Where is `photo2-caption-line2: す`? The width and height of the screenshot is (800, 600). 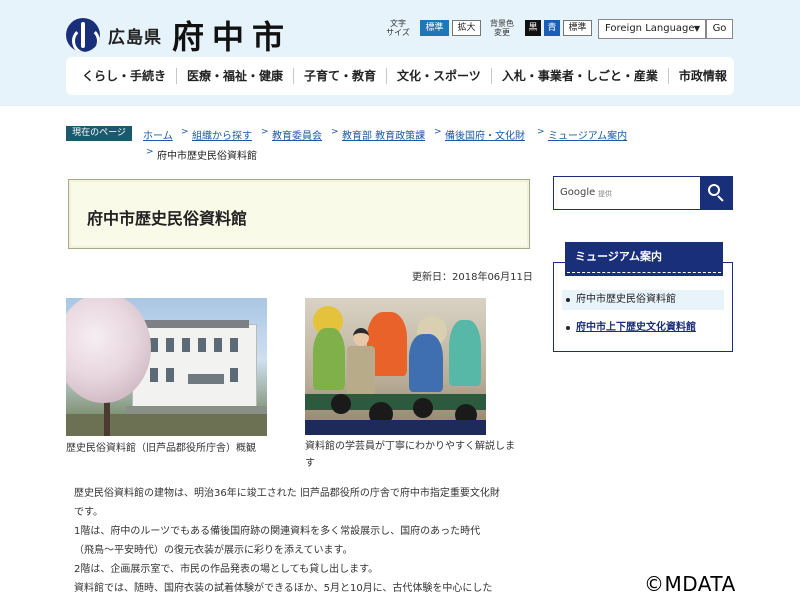 photo2-caption-line2: す is located at coordinates (310, 463).